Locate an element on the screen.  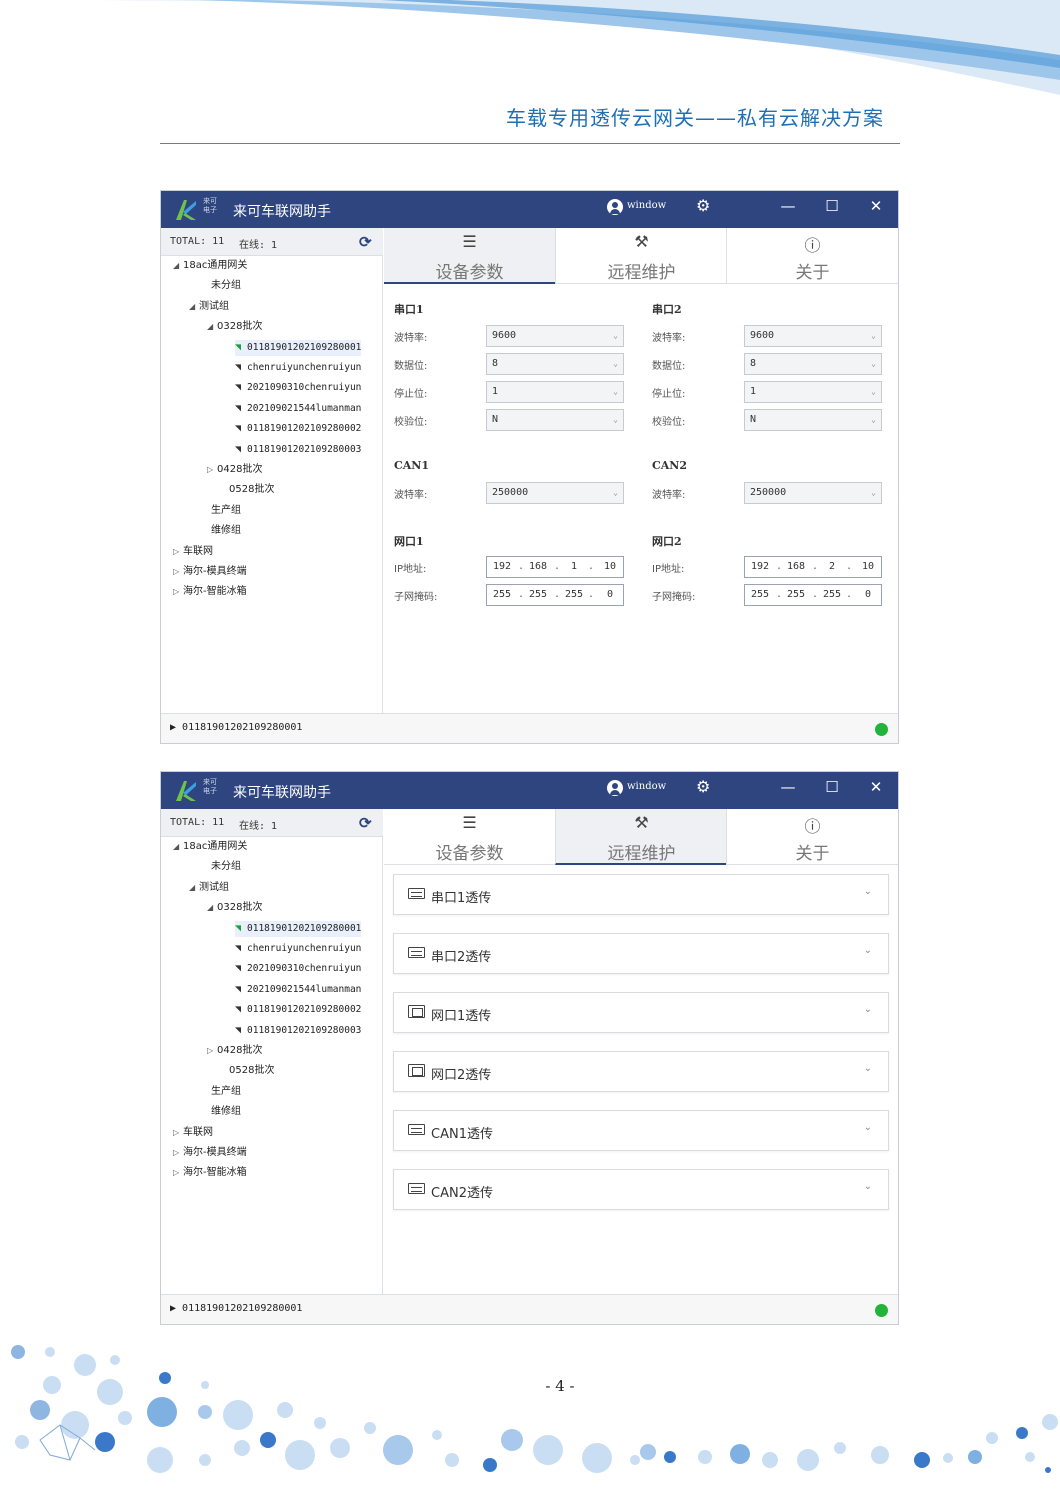
net2-ip-label: IP地址: is located at coordinates (668, 569).